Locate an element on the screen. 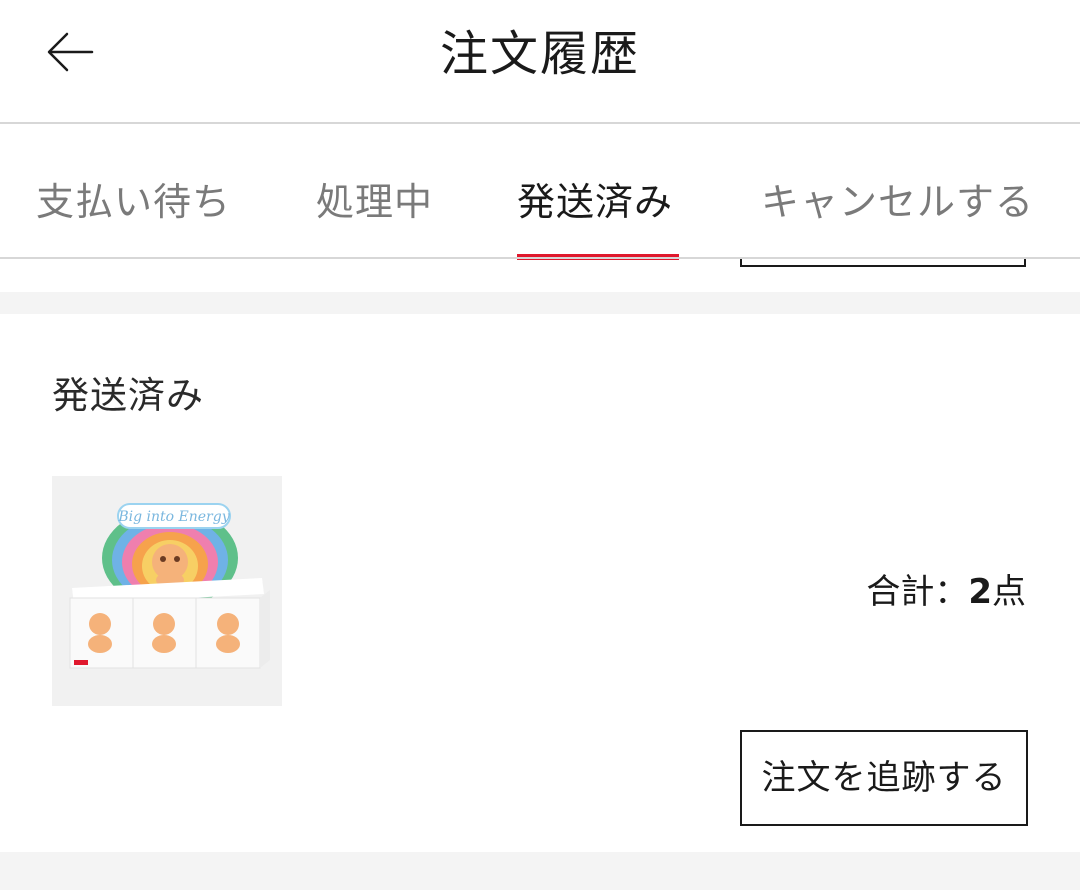 This screenshot has width=1080, height=890. header-bar: 注文履歴 is located at coordinates (540, 61).